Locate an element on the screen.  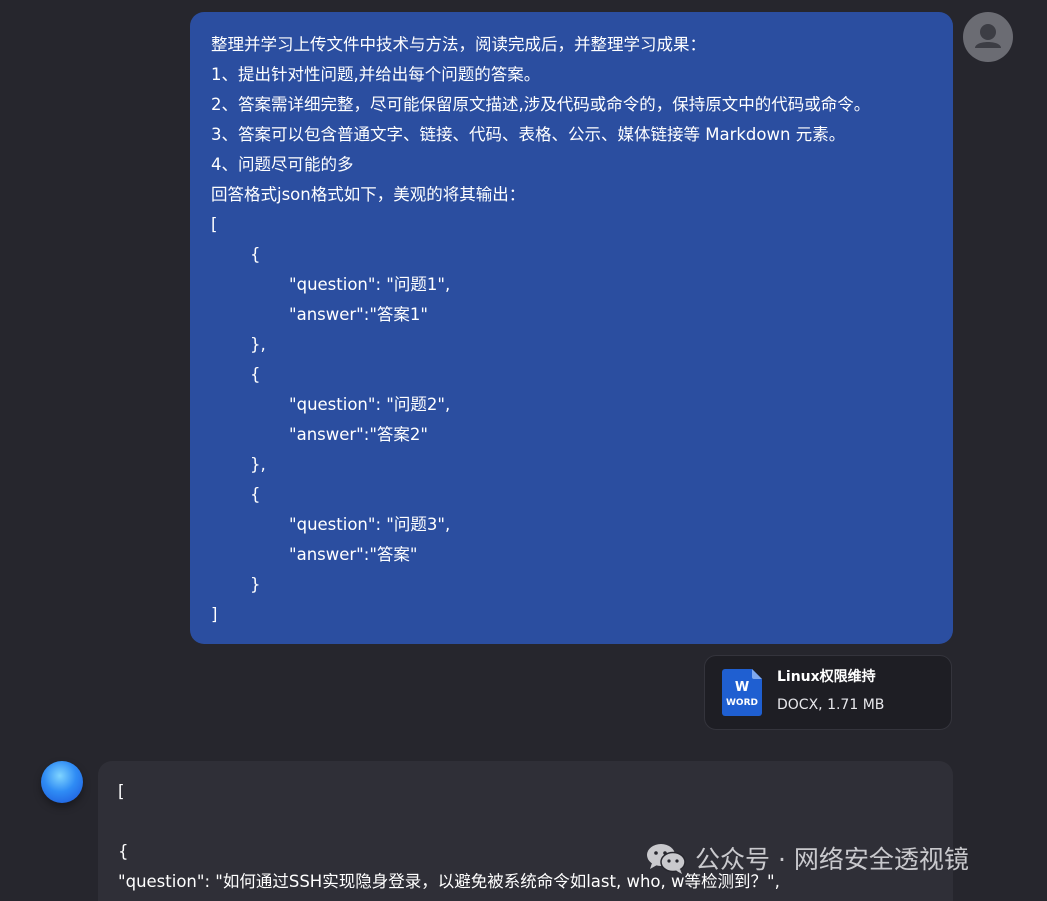
message-line: 回答格式json格式如下，美观的将其输出： is located at coordinates (368, 194).